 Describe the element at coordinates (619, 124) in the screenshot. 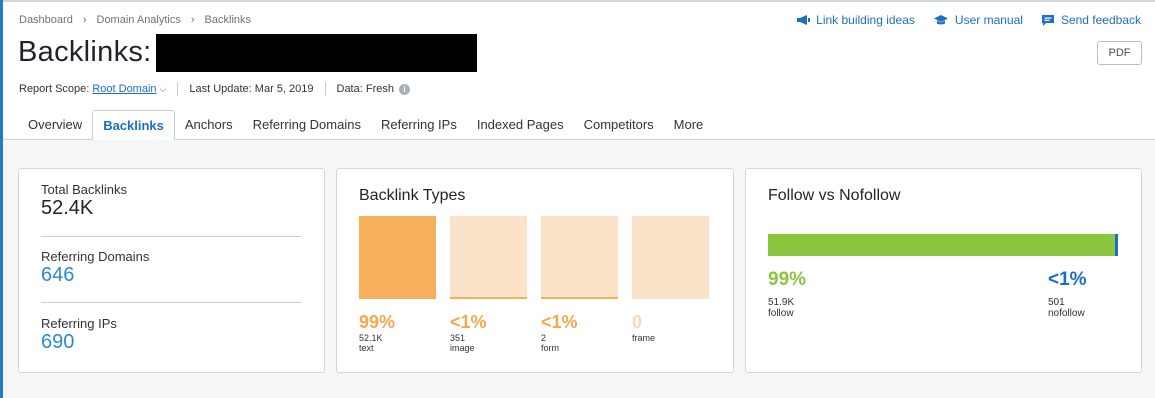

I see `tab-competitors: Competitors` at that location.